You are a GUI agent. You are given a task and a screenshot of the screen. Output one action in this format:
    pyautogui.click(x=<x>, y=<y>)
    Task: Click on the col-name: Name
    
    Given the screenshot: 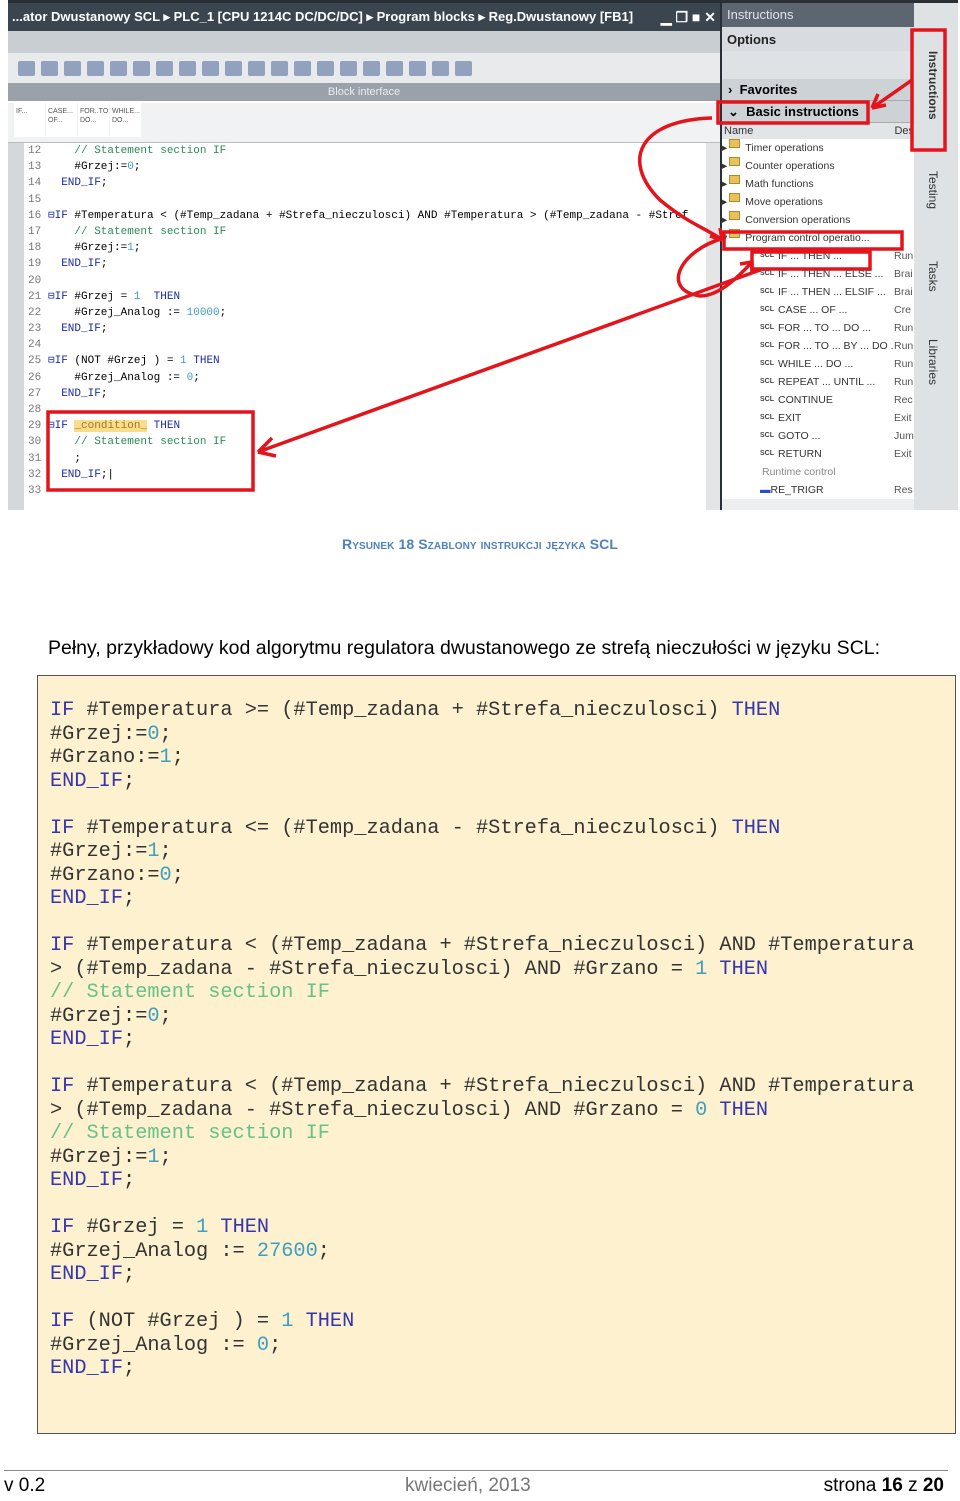 What is the action you would take?
    pyautogui.click(x=809, y=131)
    